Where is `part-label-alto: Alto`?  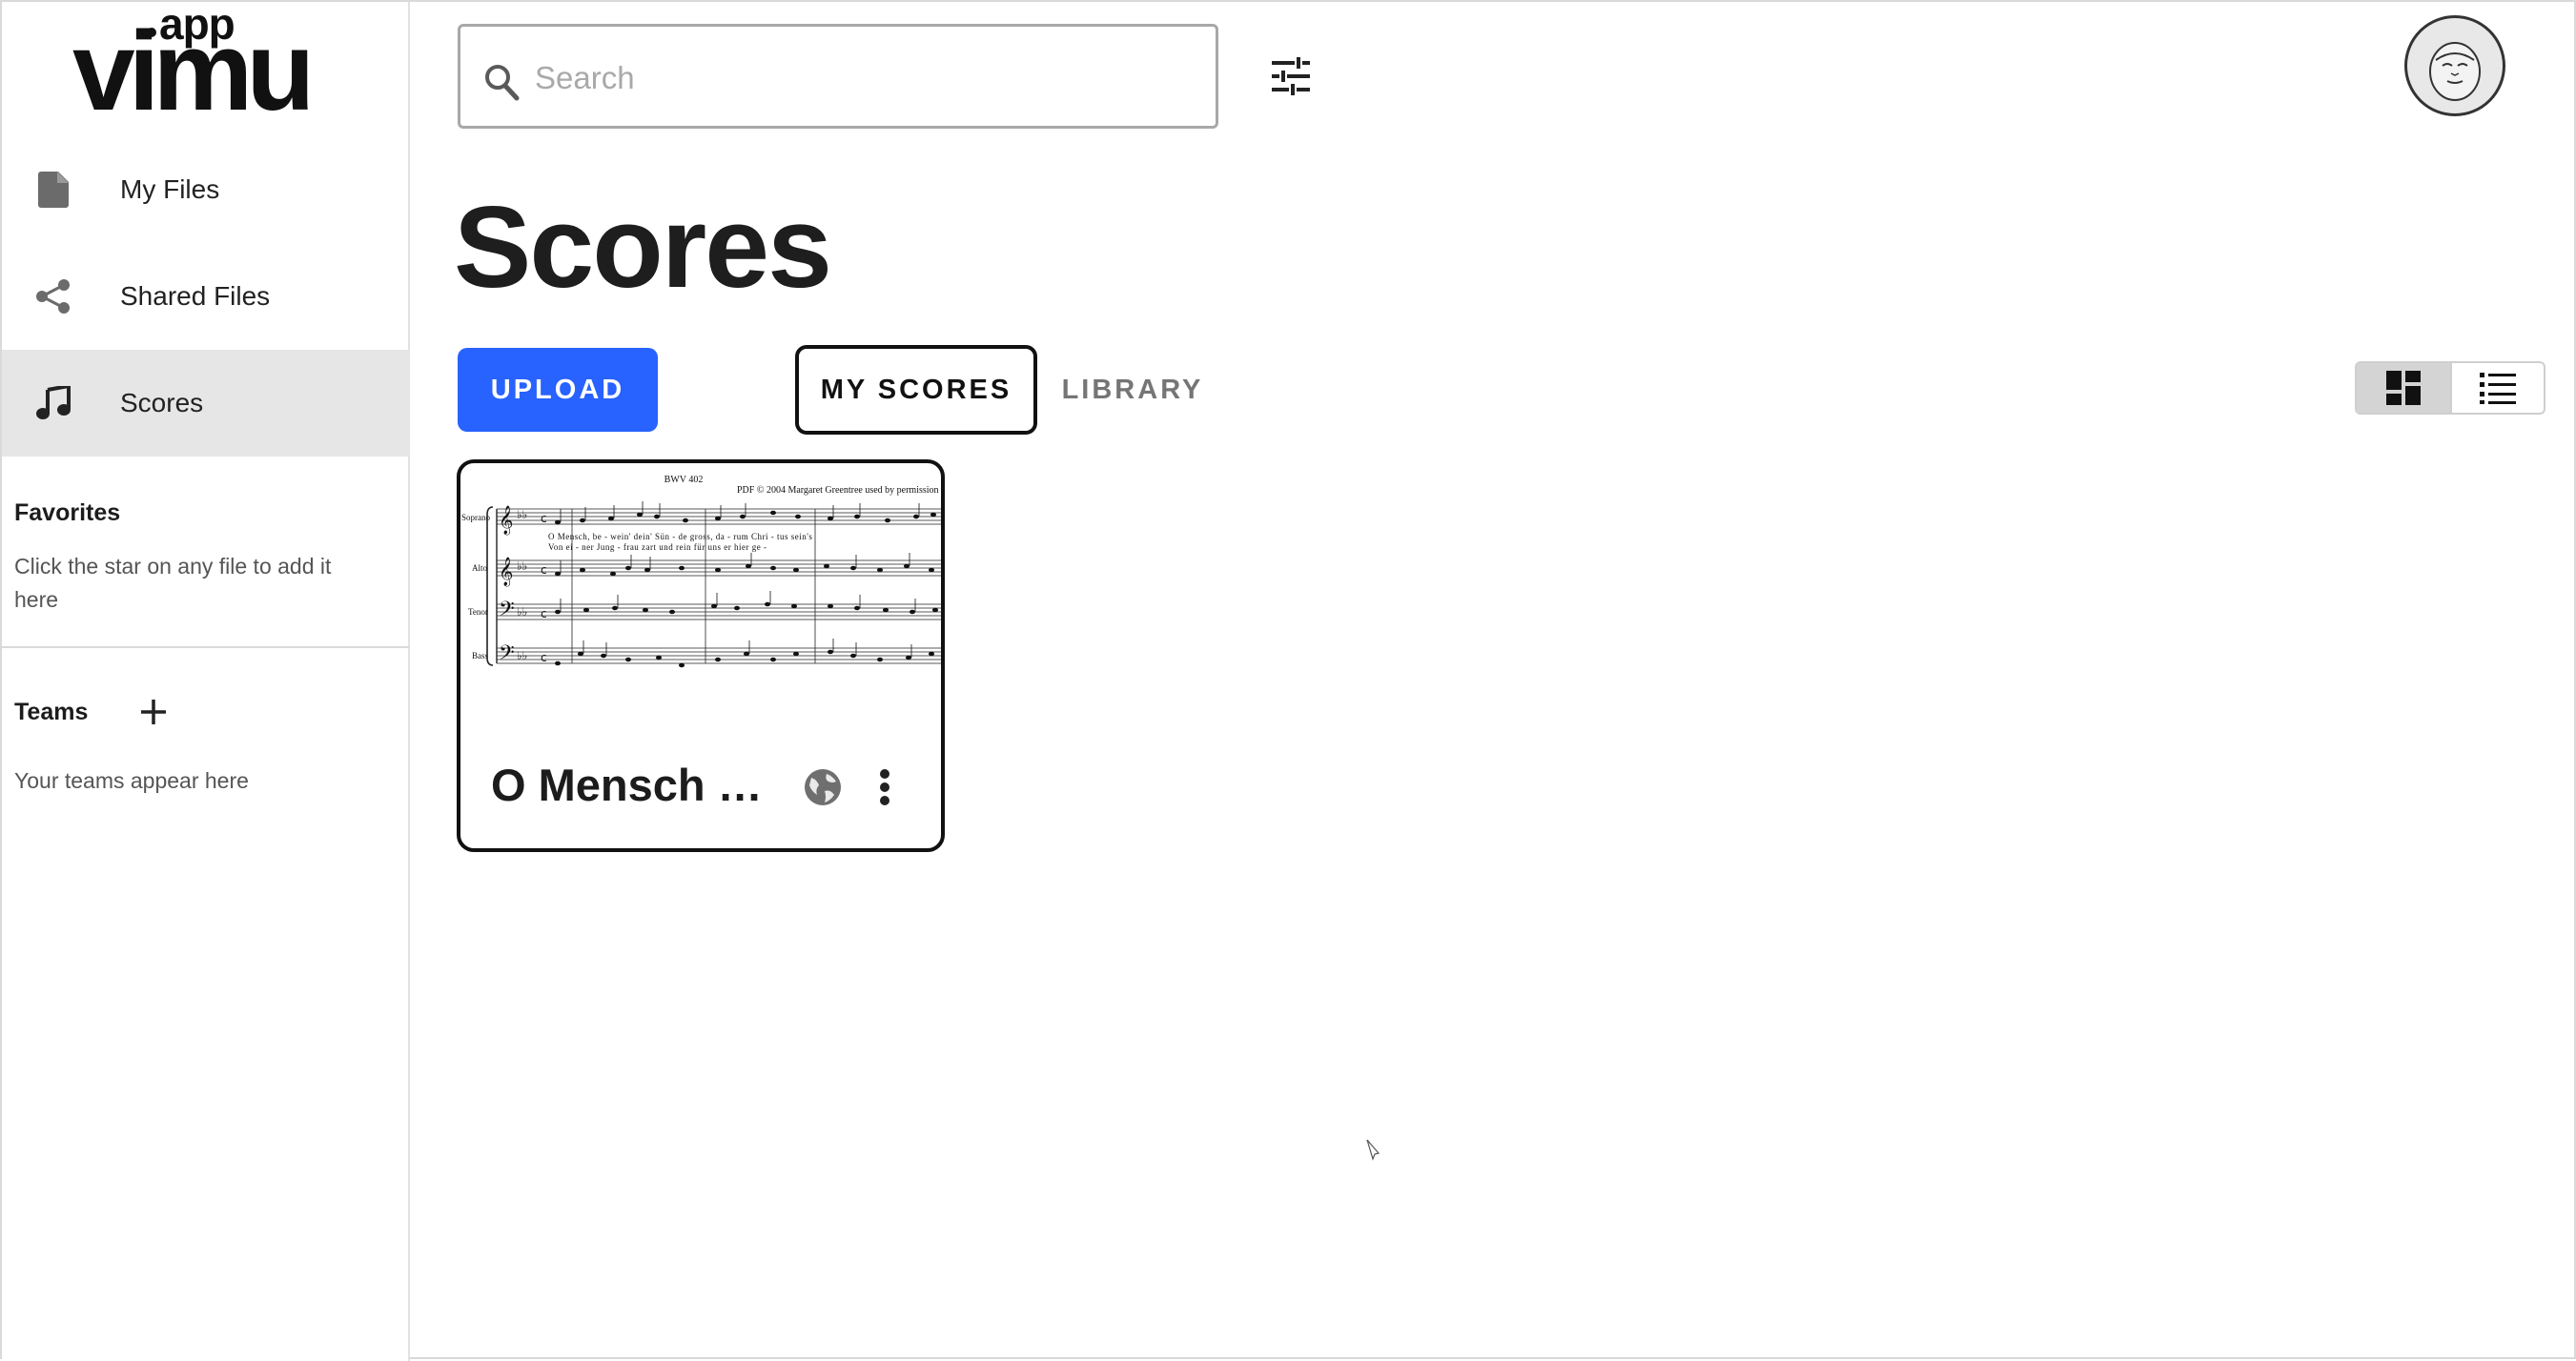
part-label-alto: Alto is located at coordinates (480, 568).